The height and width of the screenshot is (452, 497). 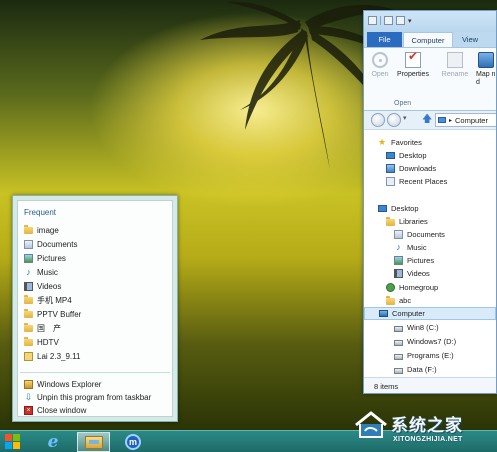 I want to click on nav-drive-c: Win8 (C:), so click(x=416, y=327).